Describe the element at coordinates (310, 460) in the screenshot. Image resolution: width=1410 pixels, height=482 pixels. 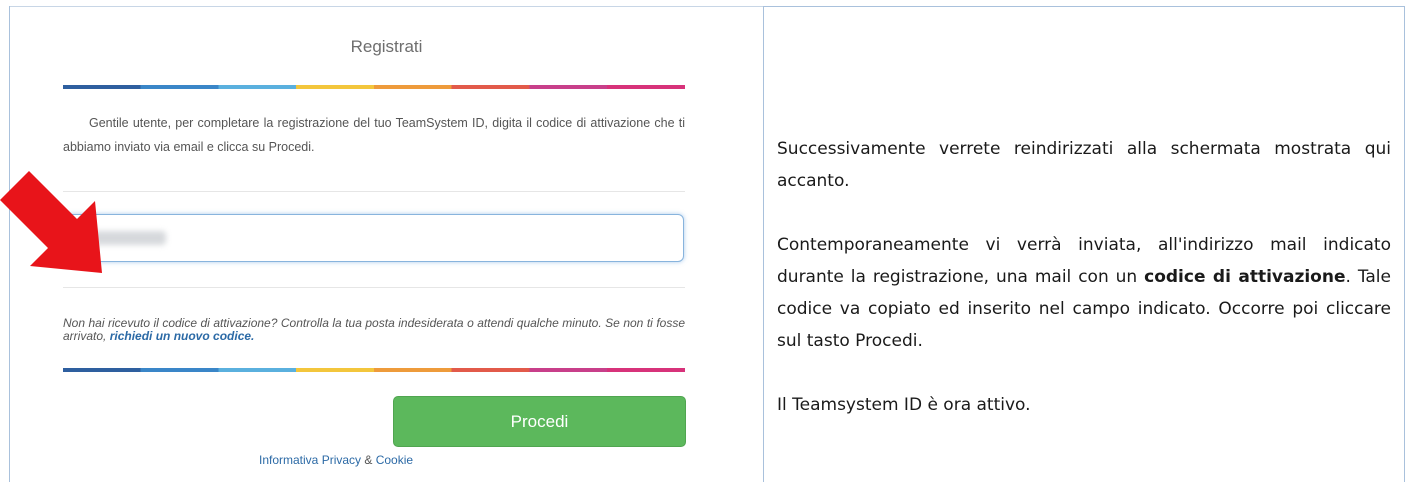
I see `privacy-policy-link: Informativa Privacy` at that location.